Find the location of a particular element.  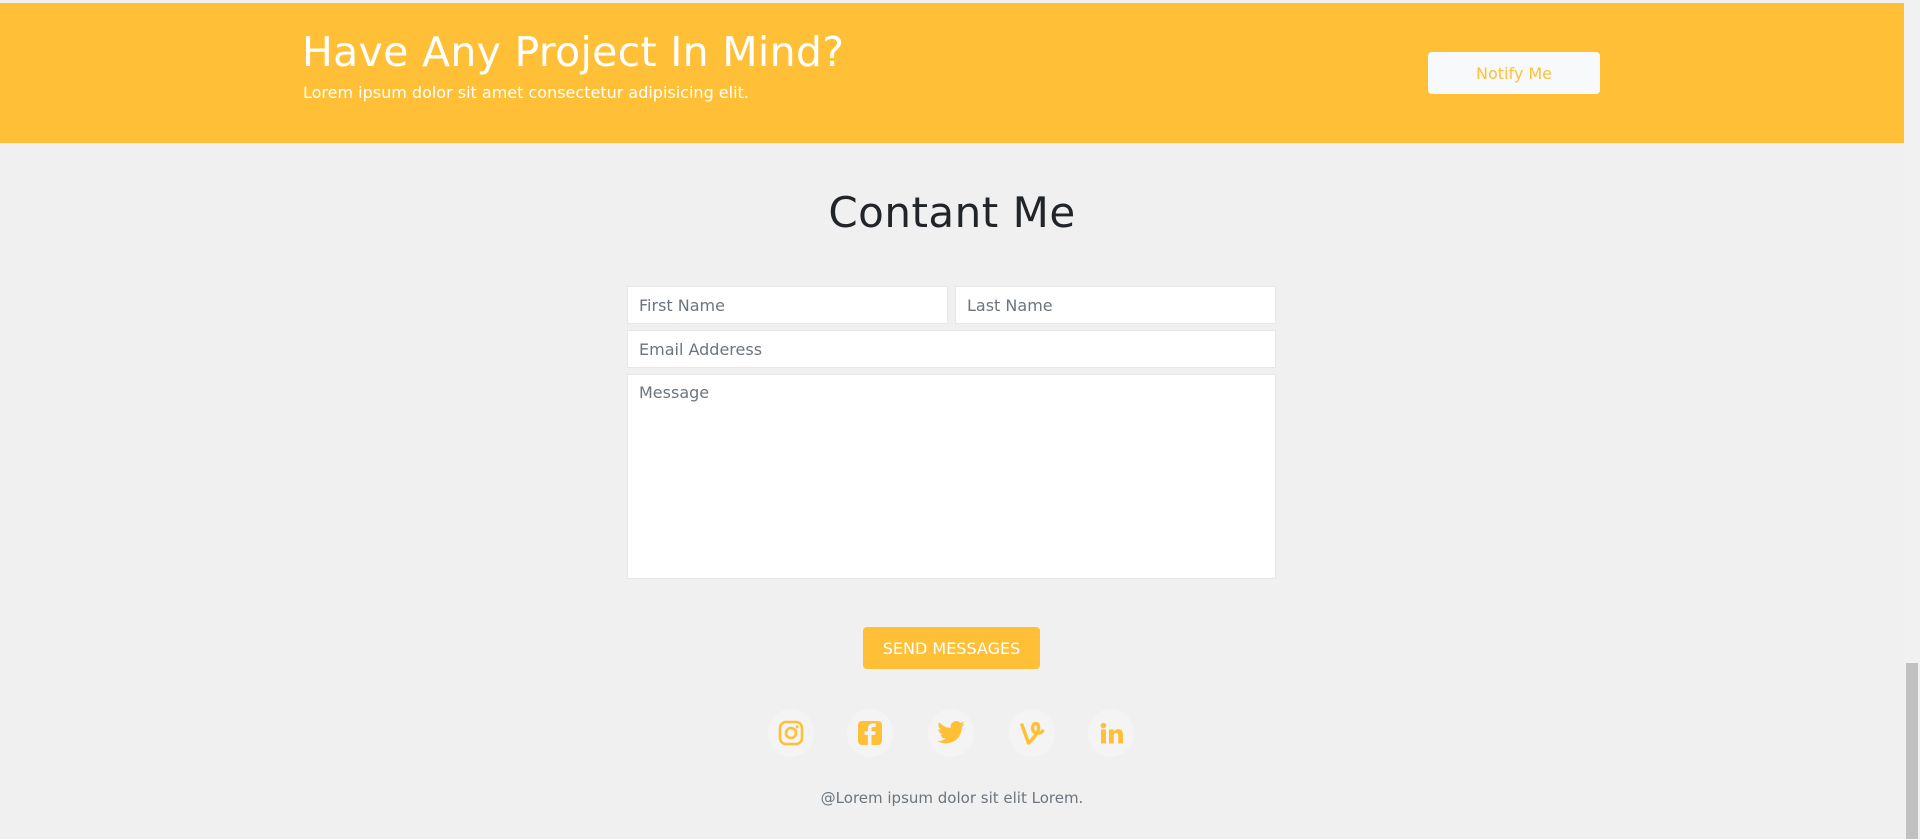

email-field is located at coordinates (951, 349).